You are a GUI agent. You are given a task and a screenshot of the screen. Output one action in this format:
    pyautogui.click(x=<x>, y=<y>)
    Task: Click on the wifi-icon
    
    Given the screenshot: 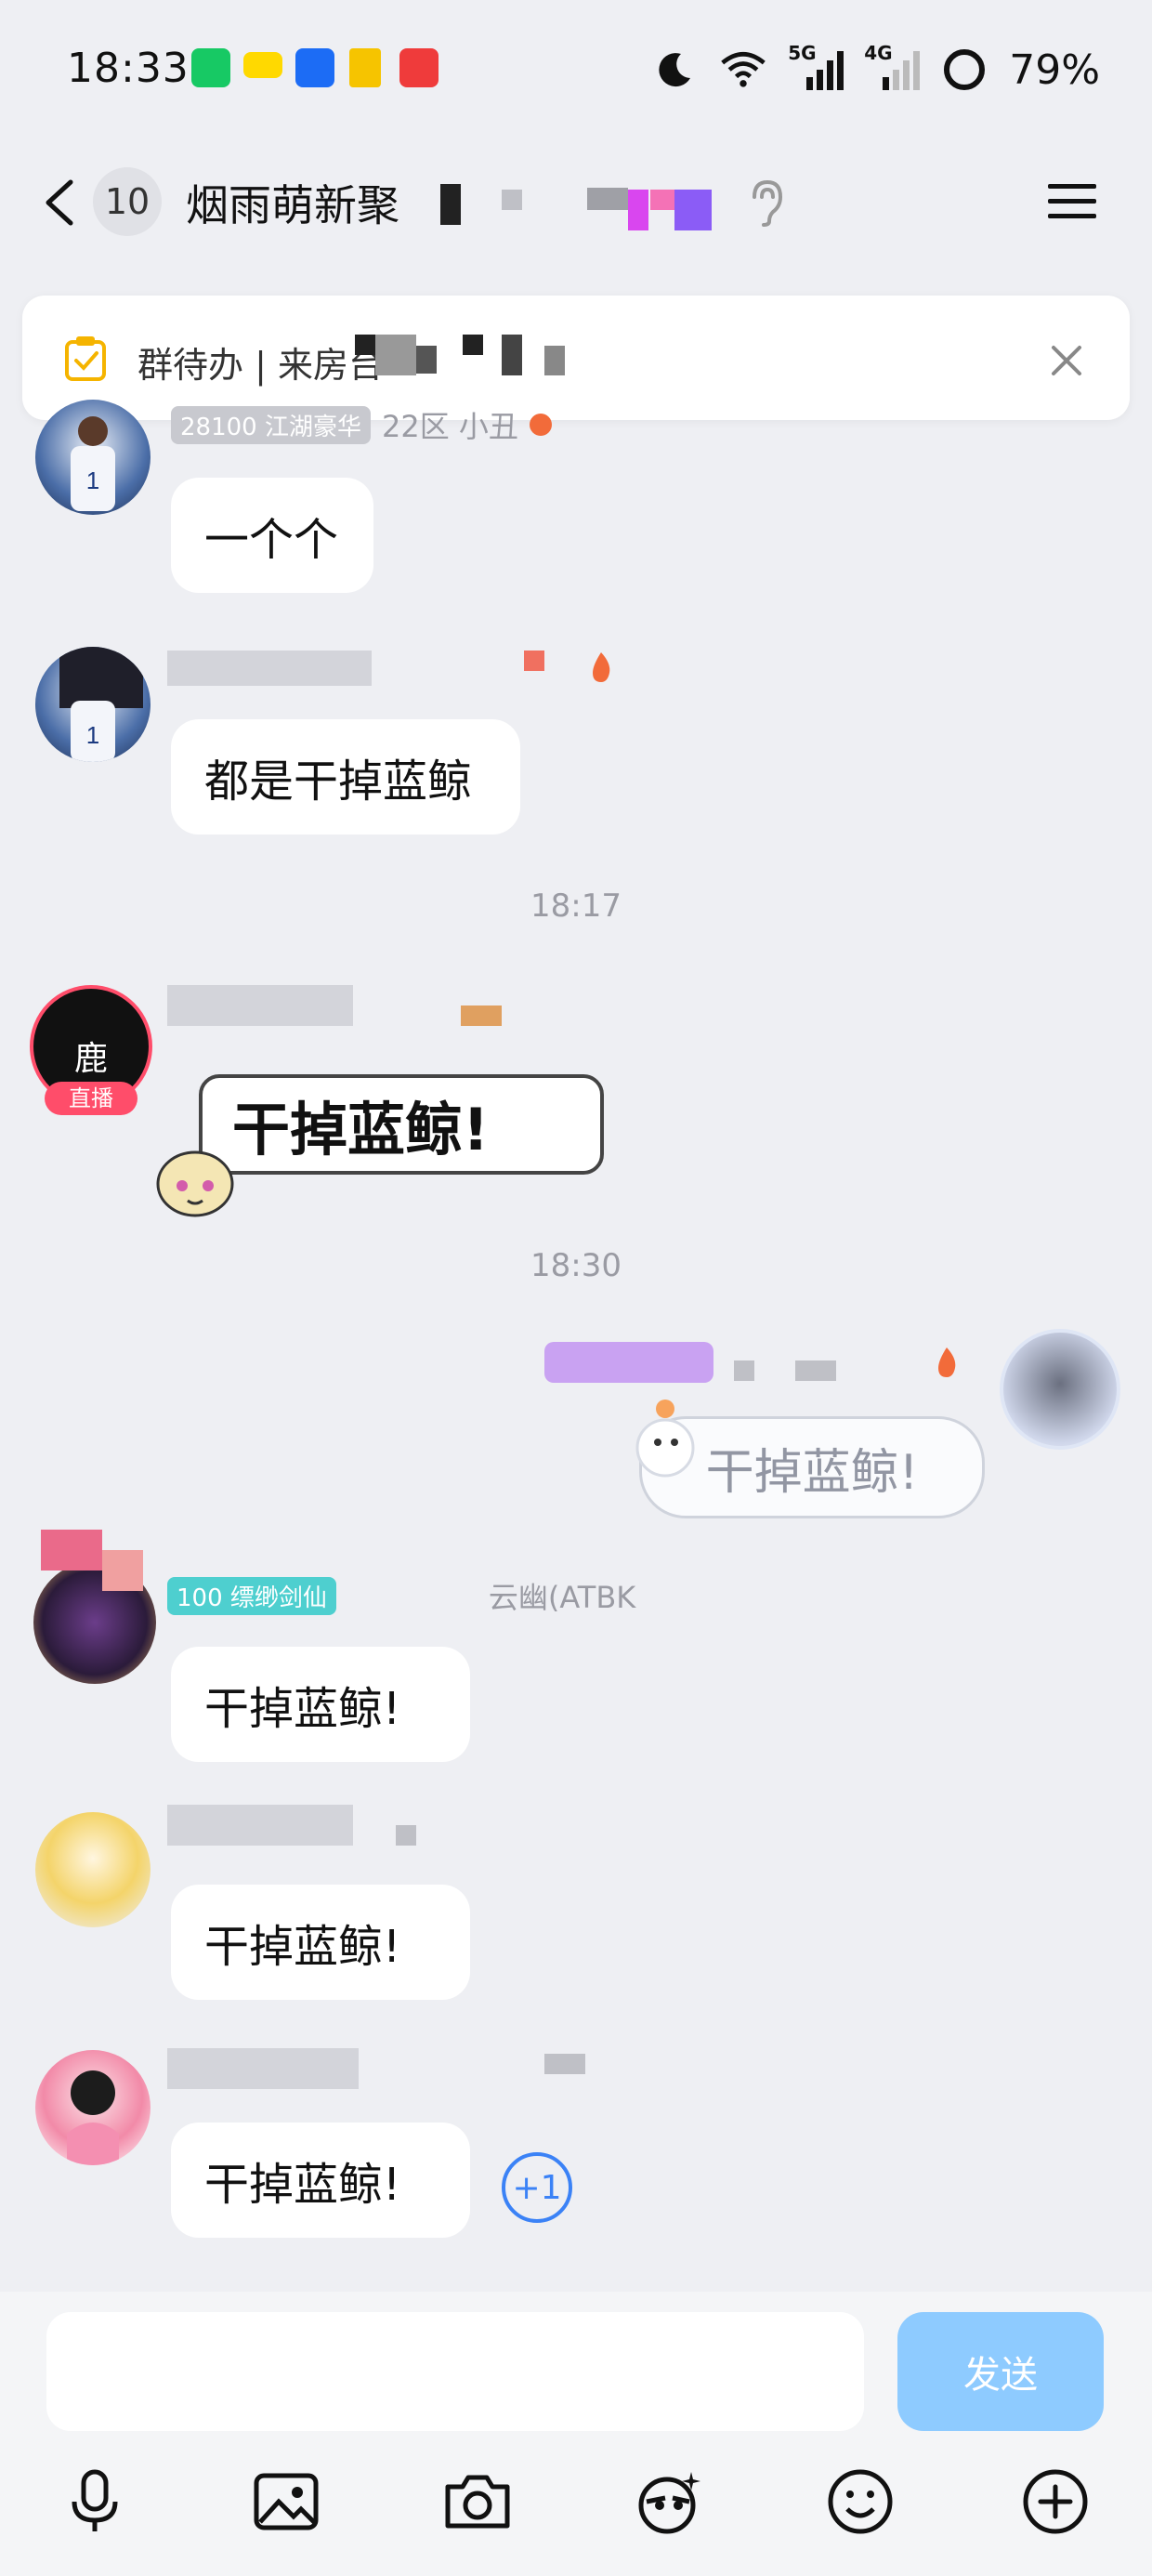 What is the action you would take?
    pyautogui.click(x=743, y=70)
    